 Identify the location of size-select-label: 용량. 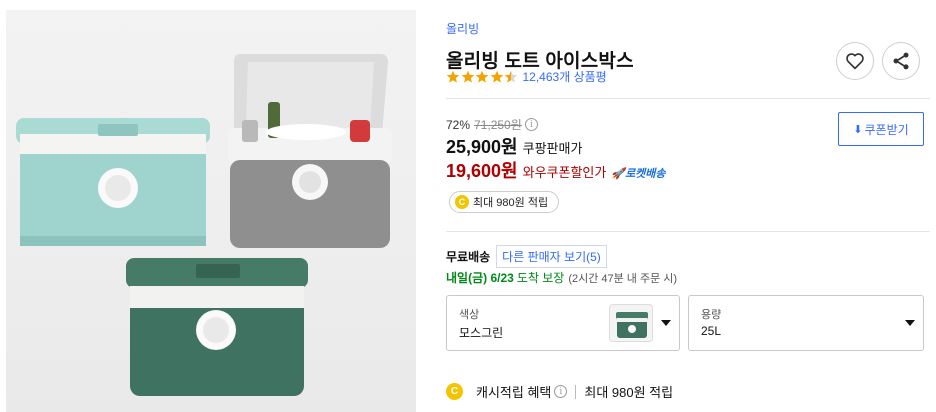
(711, 315).